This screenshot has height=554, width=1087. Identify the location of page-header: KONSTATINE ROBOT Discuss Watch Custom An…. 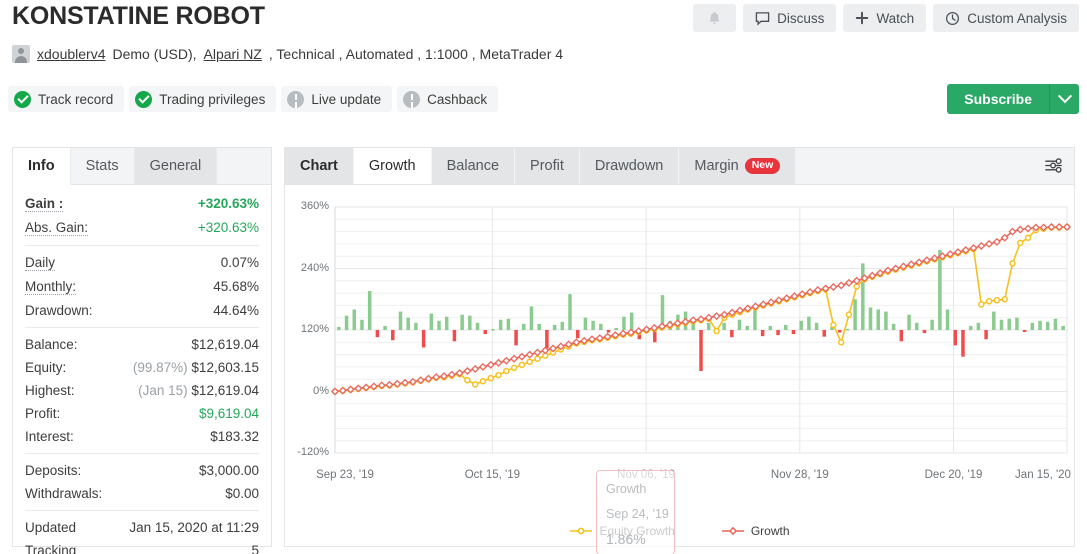
(543, 18).